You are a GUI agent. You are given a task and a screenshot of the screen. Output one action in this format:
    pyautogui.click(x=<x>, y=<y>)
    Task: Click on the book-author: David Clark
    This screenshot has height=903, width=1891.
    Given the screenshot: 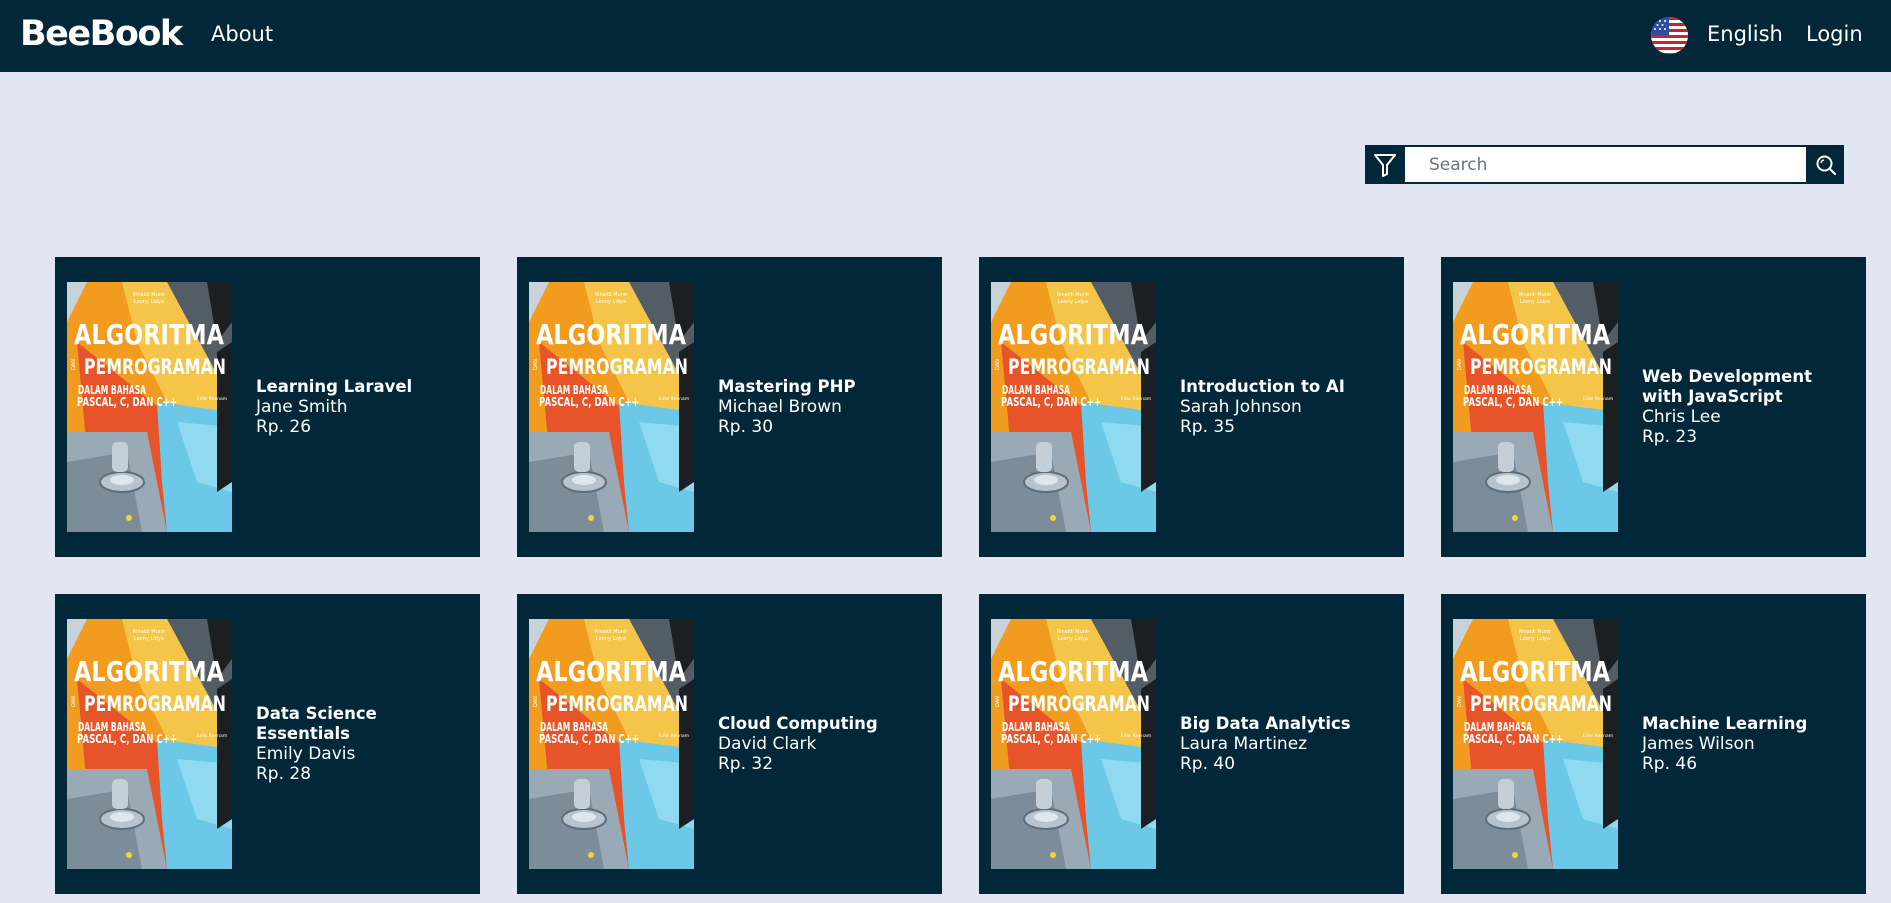 What is the action you would take?
    pyautogui.click(x=767, y=744)
    